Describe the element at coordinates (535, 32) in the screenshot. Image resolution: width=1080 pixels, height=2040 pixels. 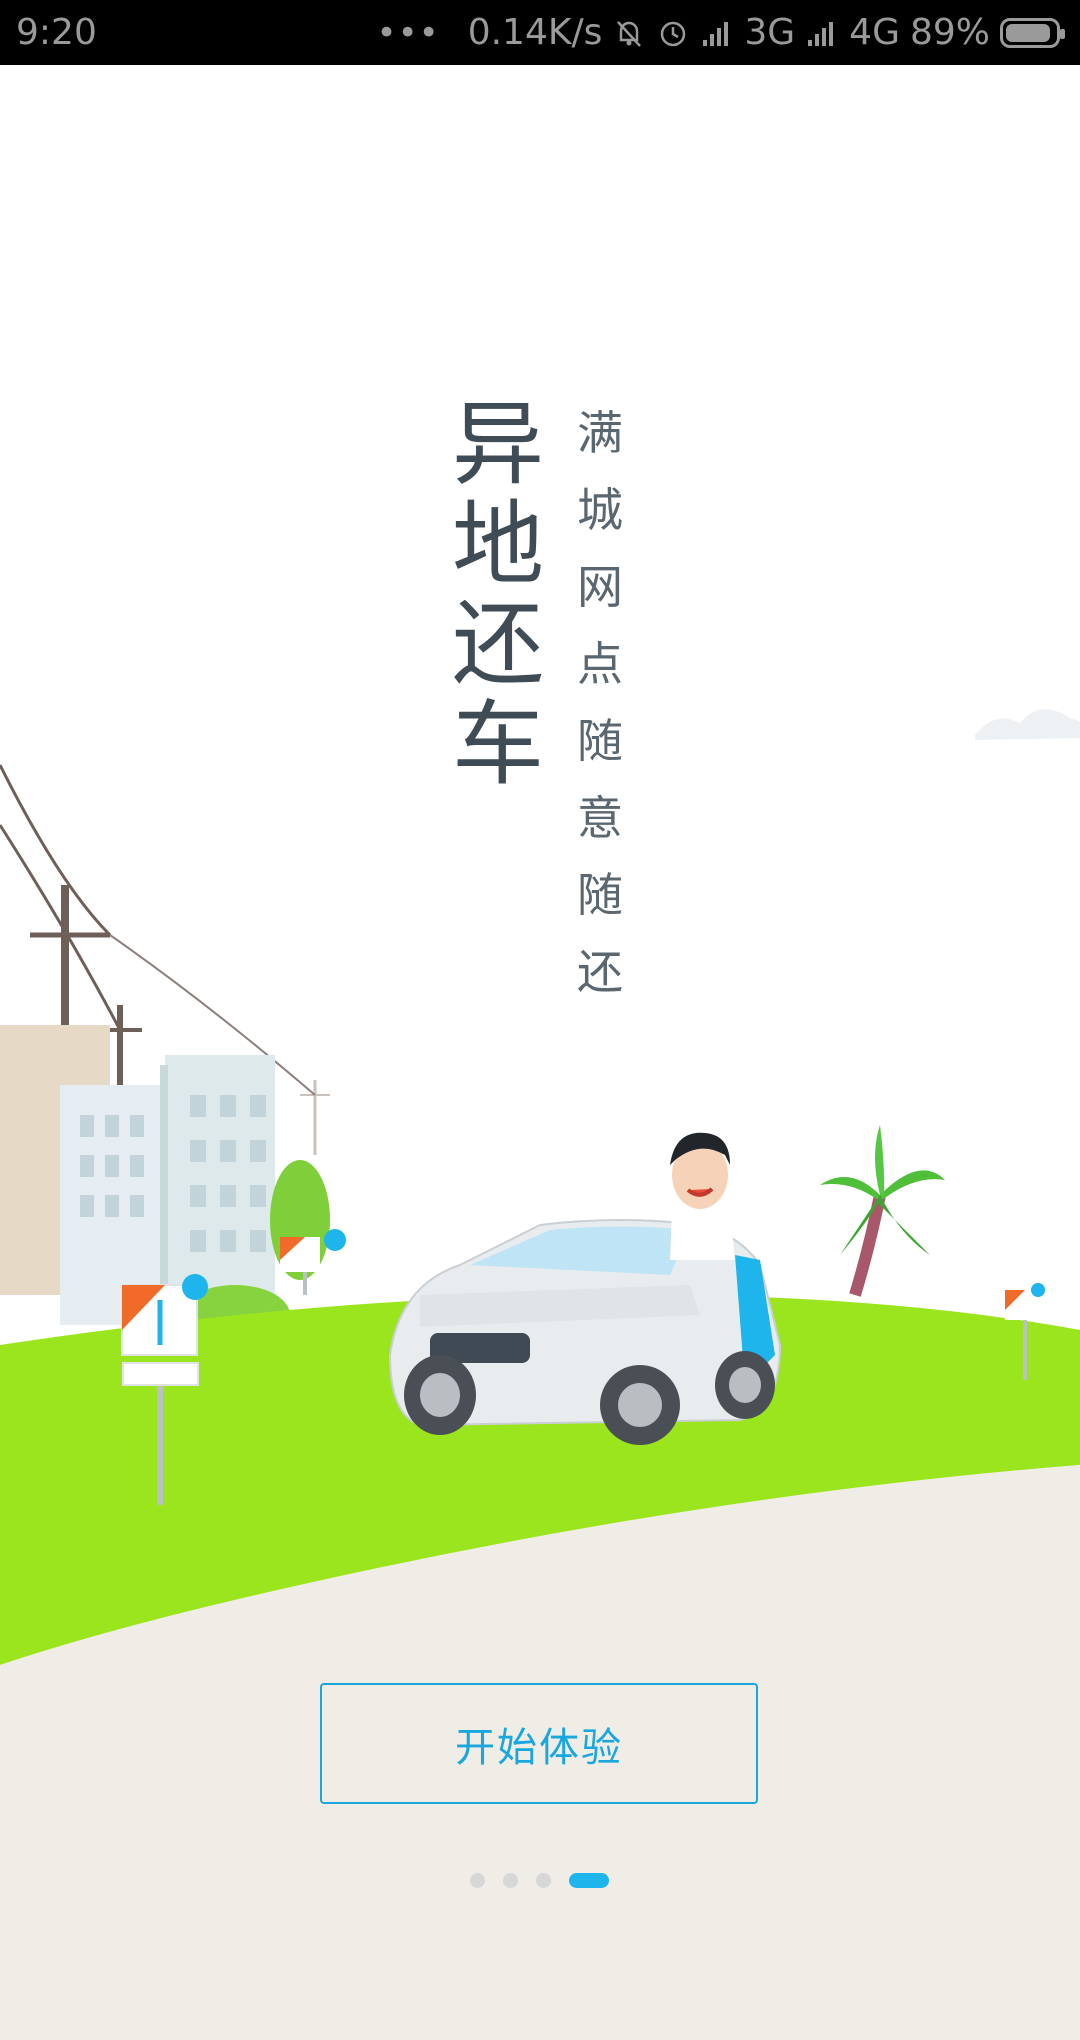
I see `net-speed: 0.14K/s` at that location.